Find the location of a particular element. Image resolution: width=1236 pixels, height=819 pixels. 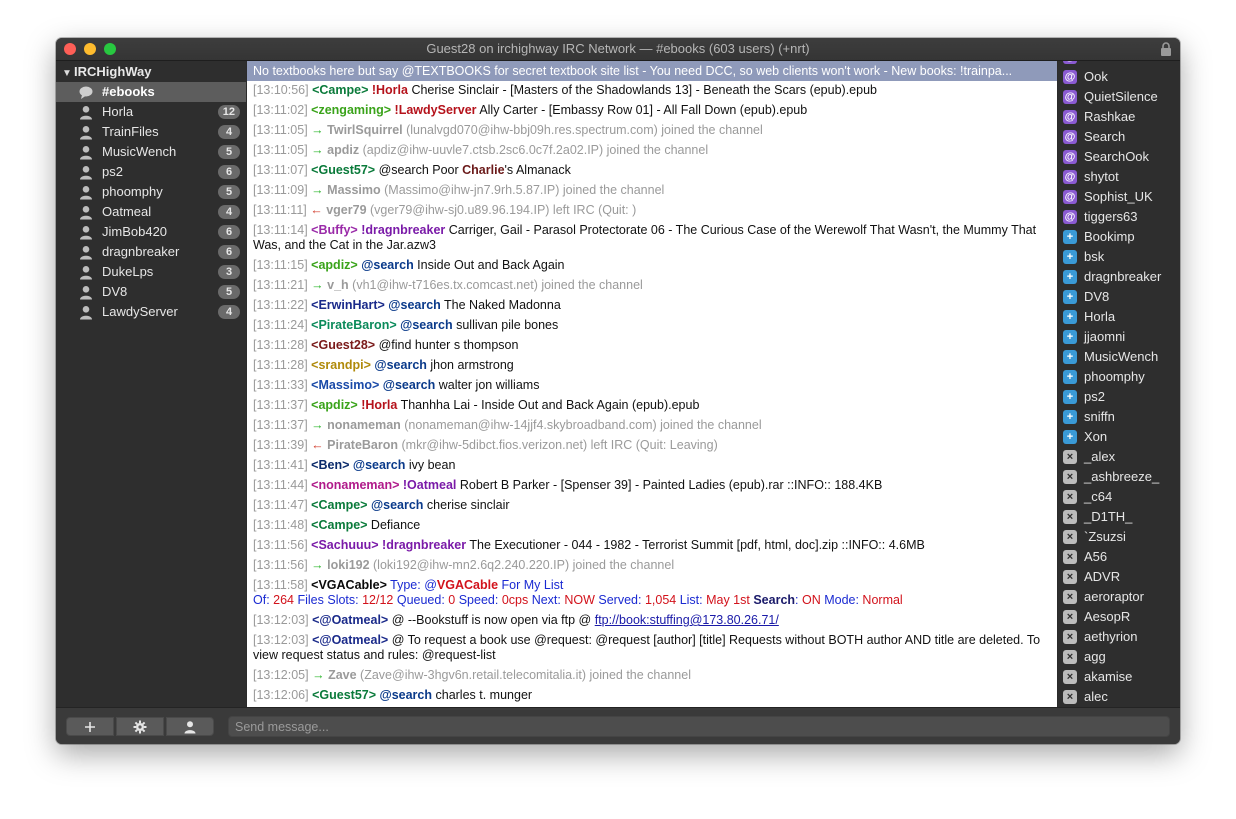

user-list-item: + DV8 is located at coordinates (1119, 297).